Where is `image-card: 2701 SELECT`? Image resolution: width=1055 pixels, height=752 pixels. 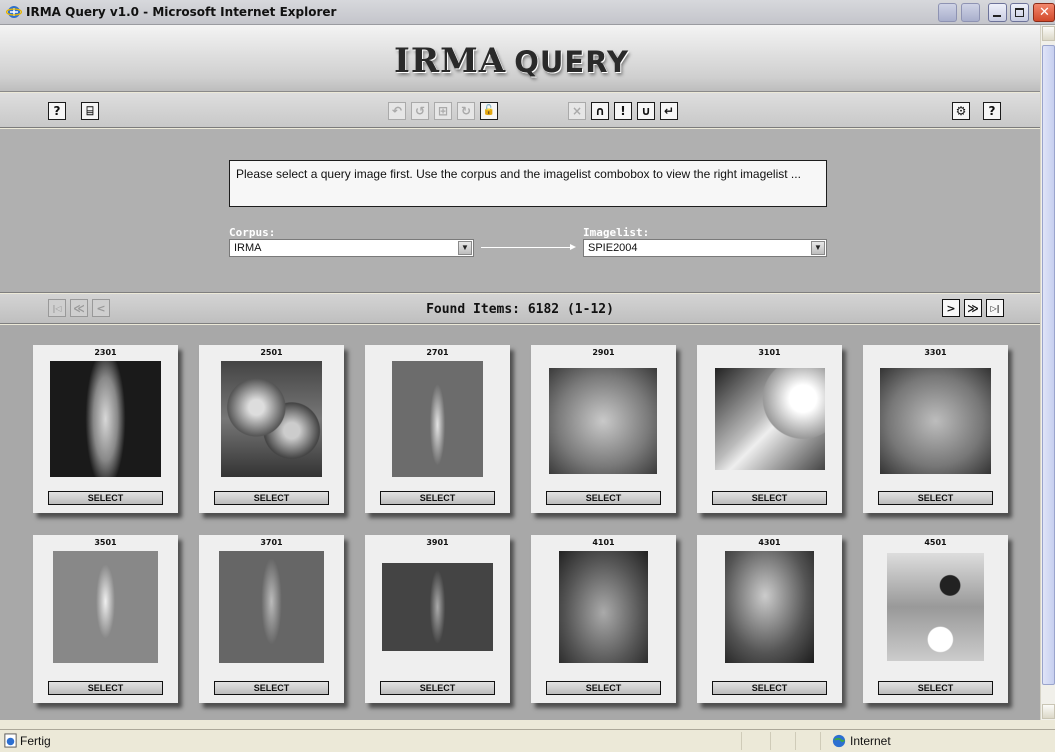
image-card: 2701 SELECT is located at coordinates (437, 429).